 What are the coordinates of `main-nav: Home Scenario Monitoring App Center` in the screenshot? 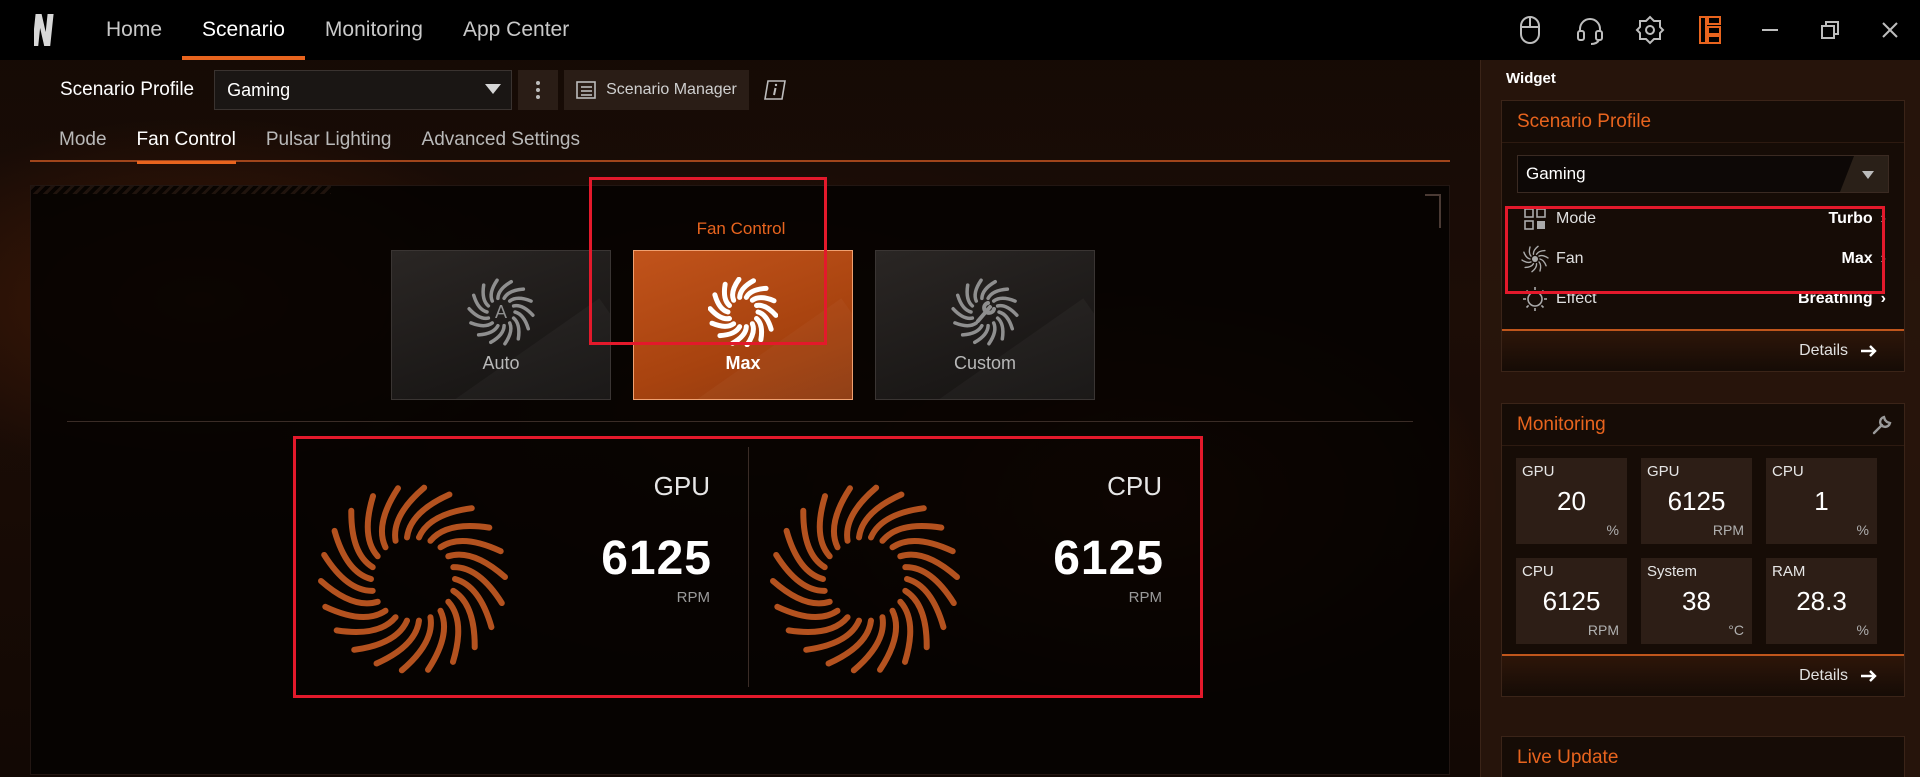 It's located at (337, 30).